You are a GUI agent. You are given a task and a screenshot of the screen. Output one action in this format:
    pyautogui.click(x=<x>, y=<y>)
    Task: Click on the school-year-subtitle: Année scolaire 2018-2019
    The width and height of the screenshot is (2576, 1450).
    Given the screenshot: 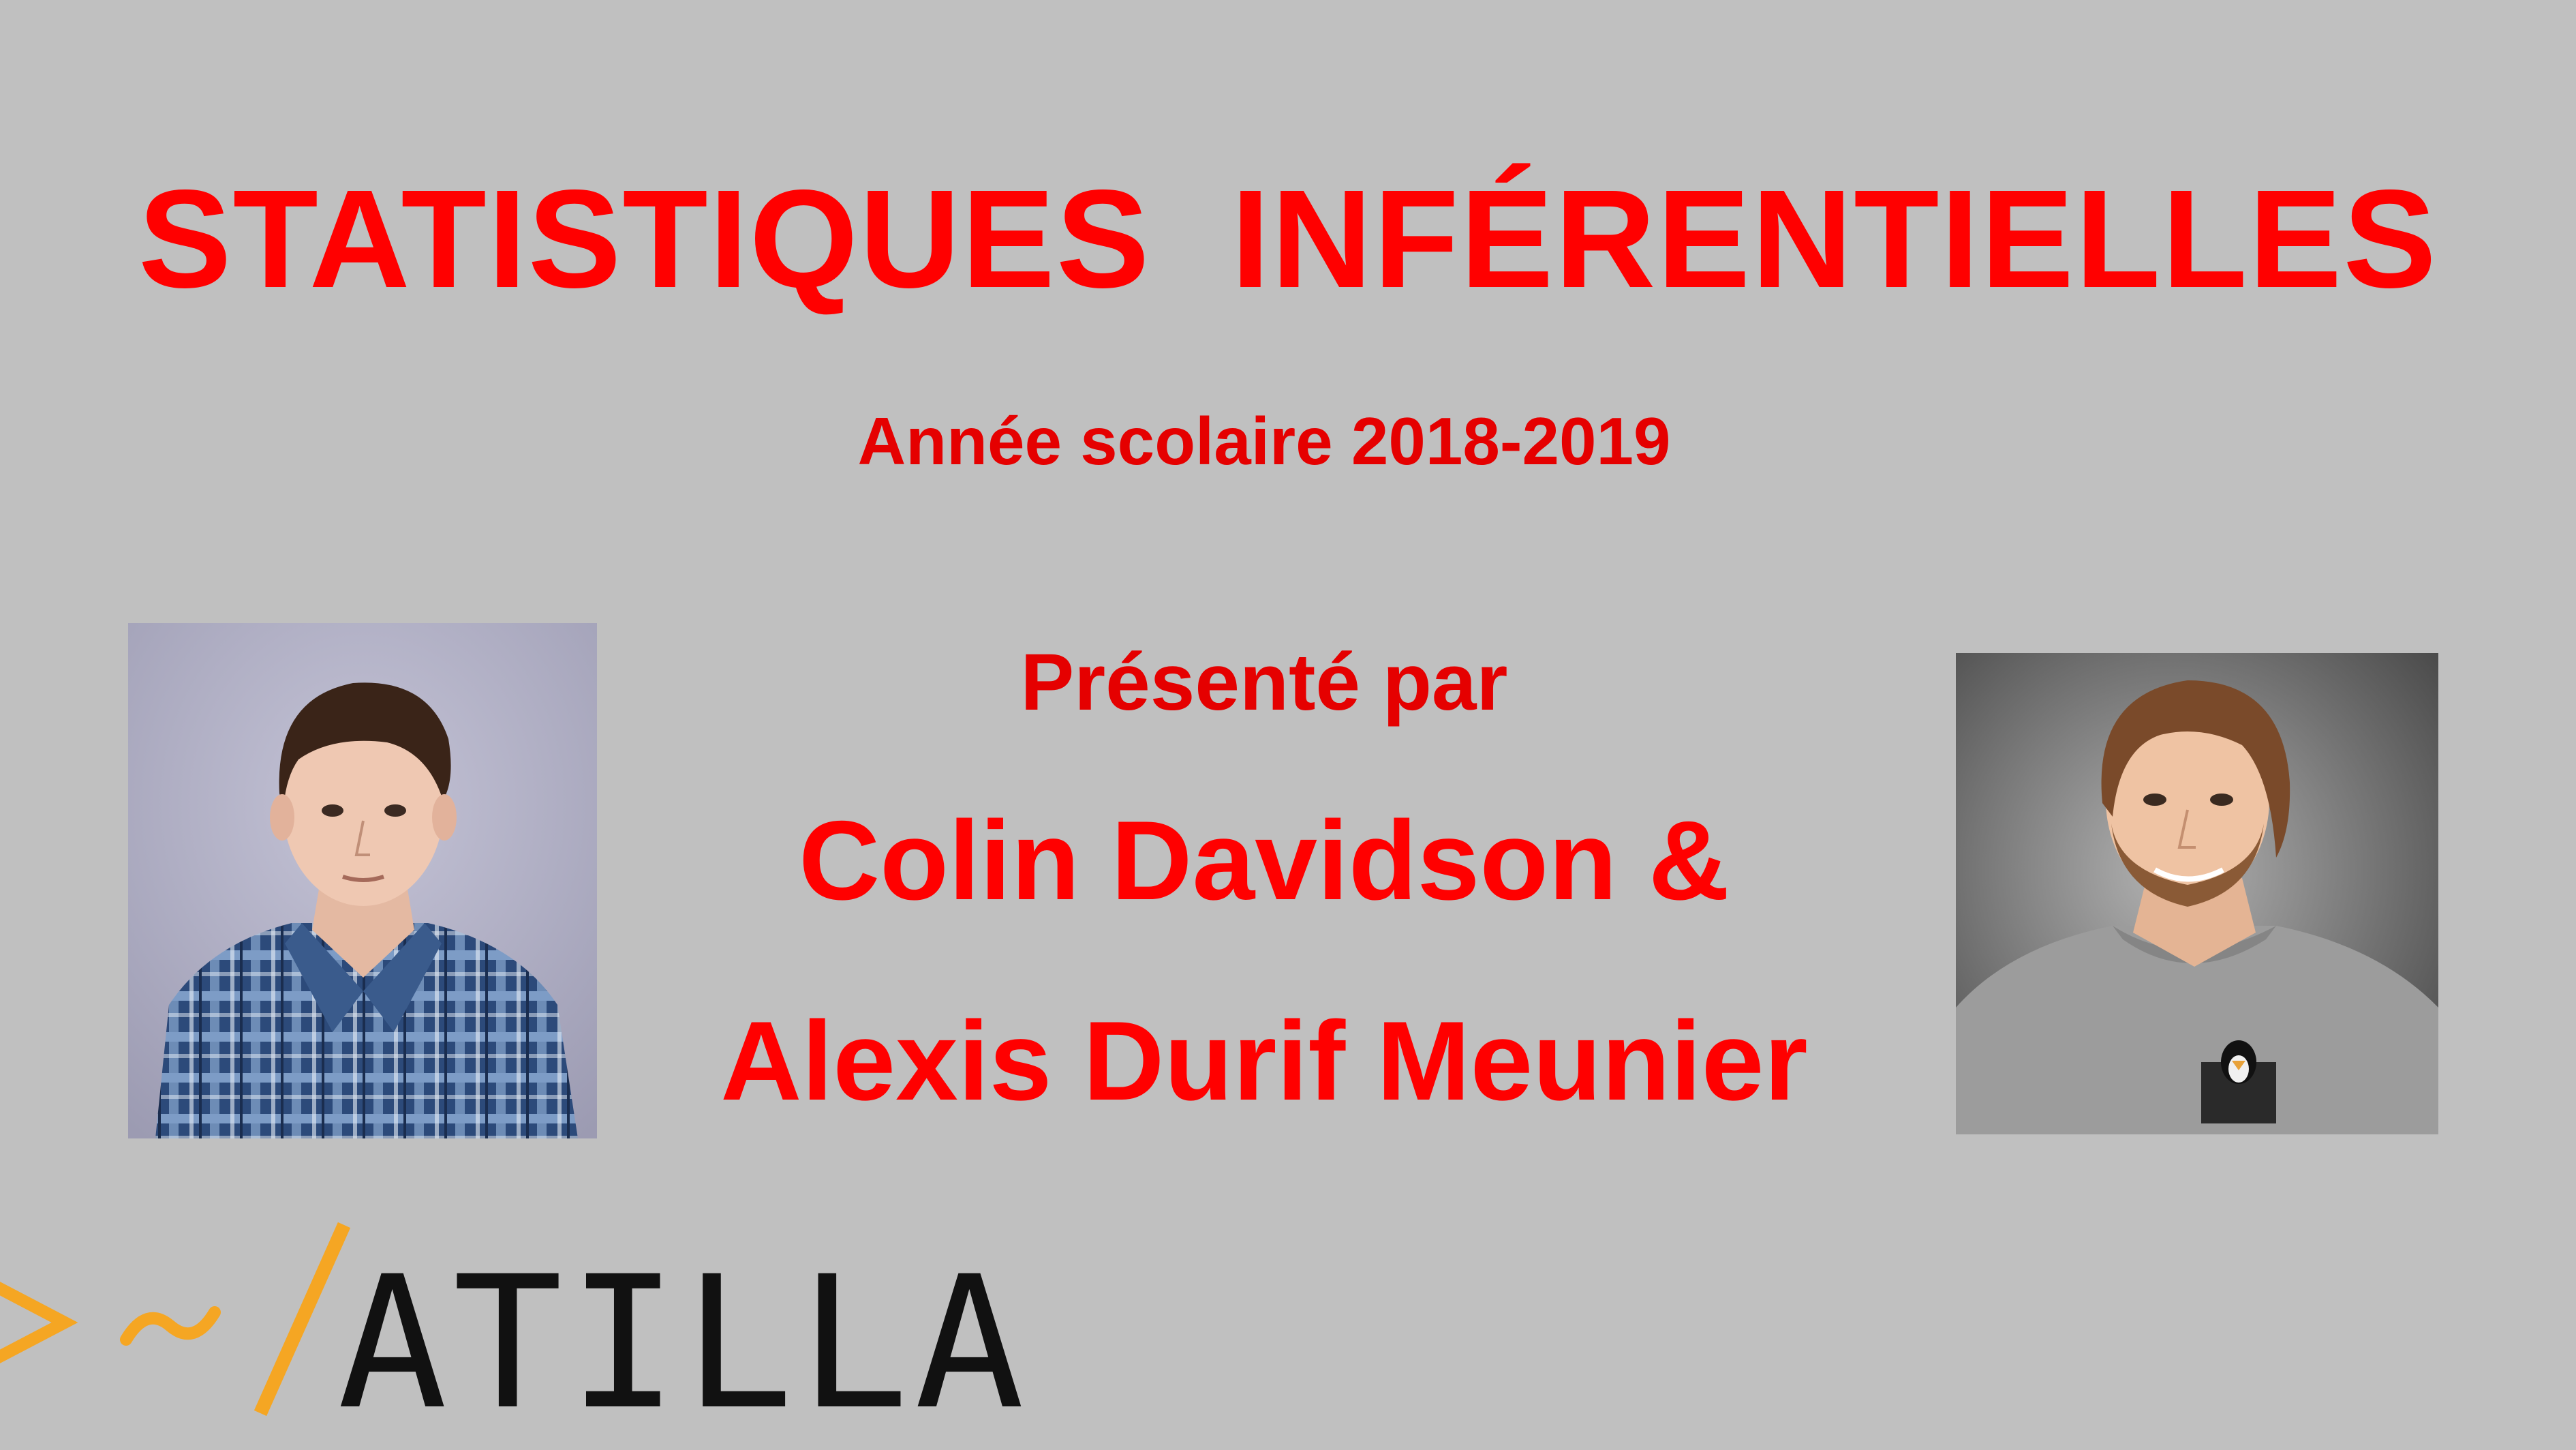 What is the action you would take?
    pyautogui.click(x=1264, y=442)
    